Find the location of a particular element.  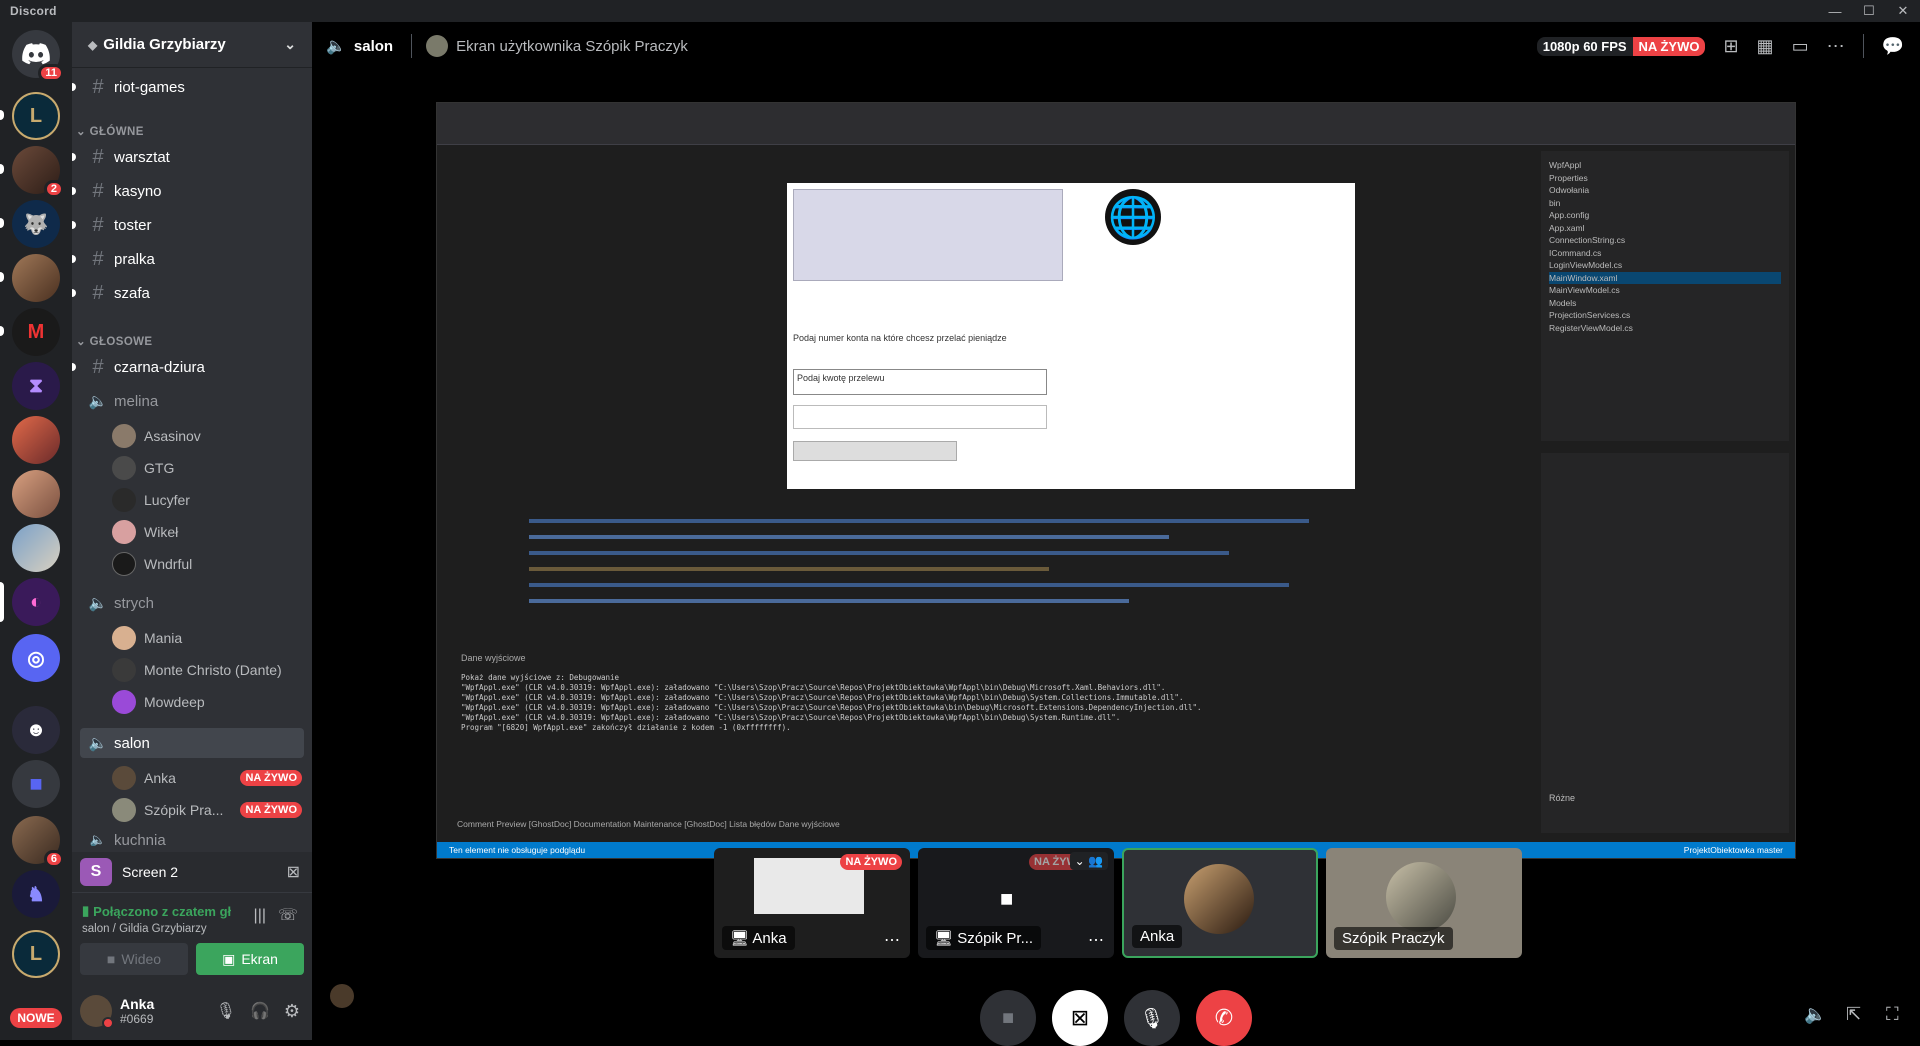

volume-icon: 🔈 is located at coordinates (1815, 1014).